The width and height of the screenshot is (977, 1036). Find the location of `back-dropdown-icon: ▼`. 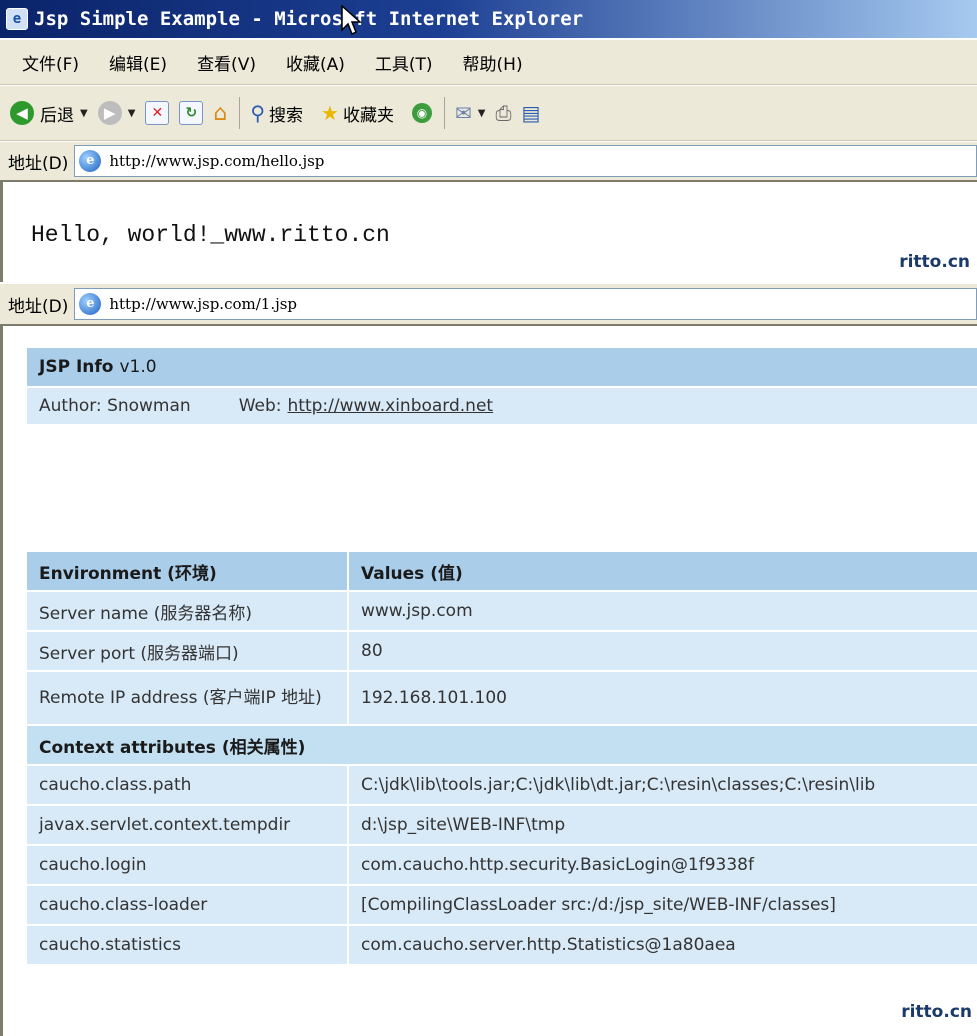

back-dropdown-icon: ▼ is located at coordinates (84, 113).